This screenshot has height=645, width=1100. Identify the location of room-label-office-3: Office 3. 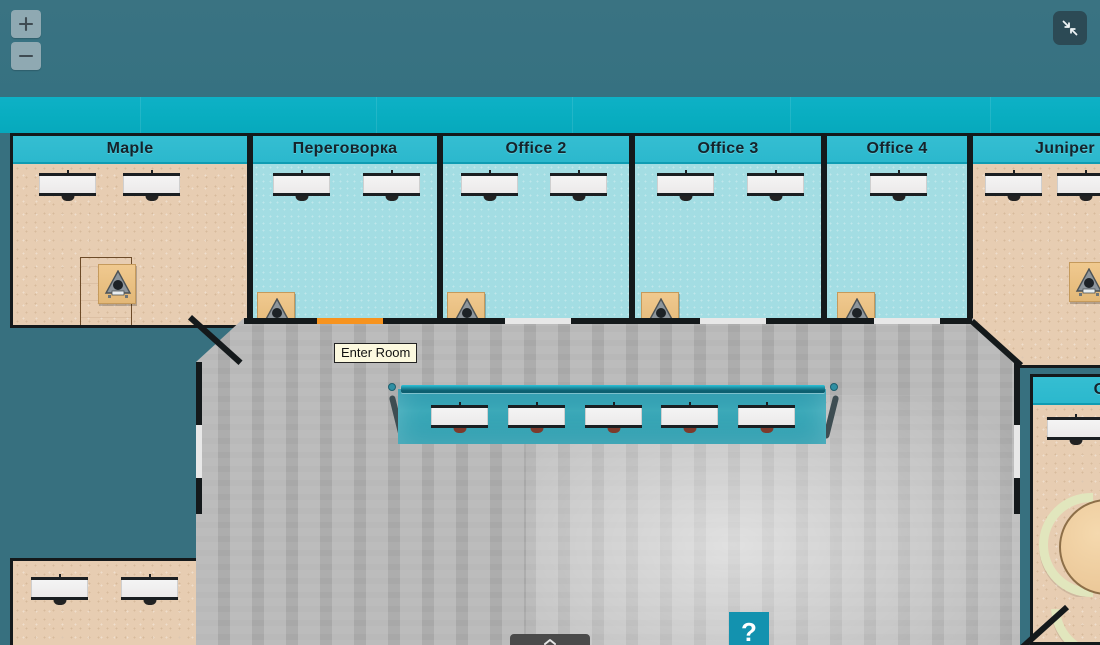
(728, 150).